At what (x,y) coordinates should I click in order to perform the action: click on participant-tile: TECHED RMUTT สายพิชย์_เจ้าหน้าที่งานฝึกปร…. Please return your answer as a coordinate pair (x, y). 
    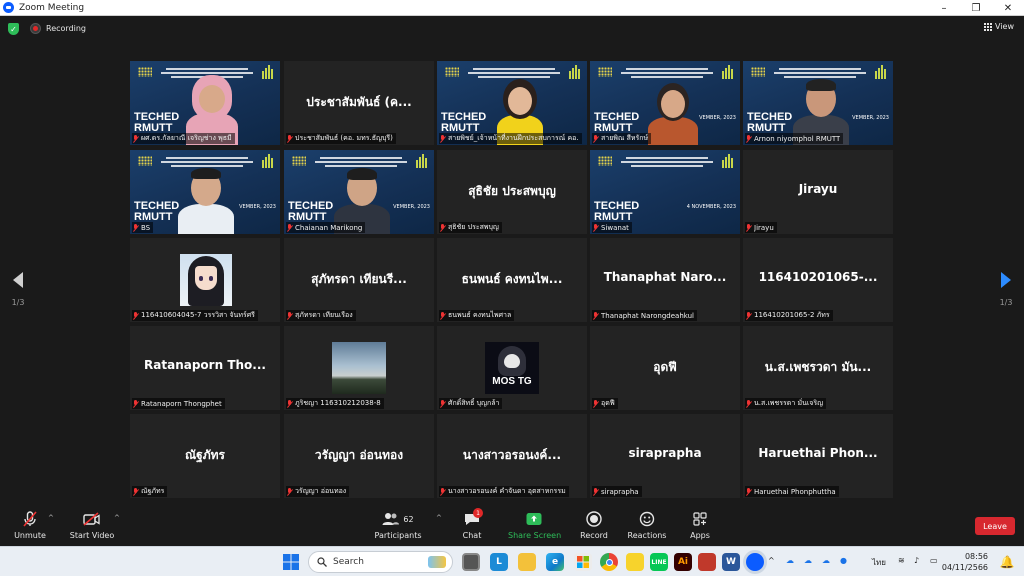
    Looking at the image, I should click on (512, 103).